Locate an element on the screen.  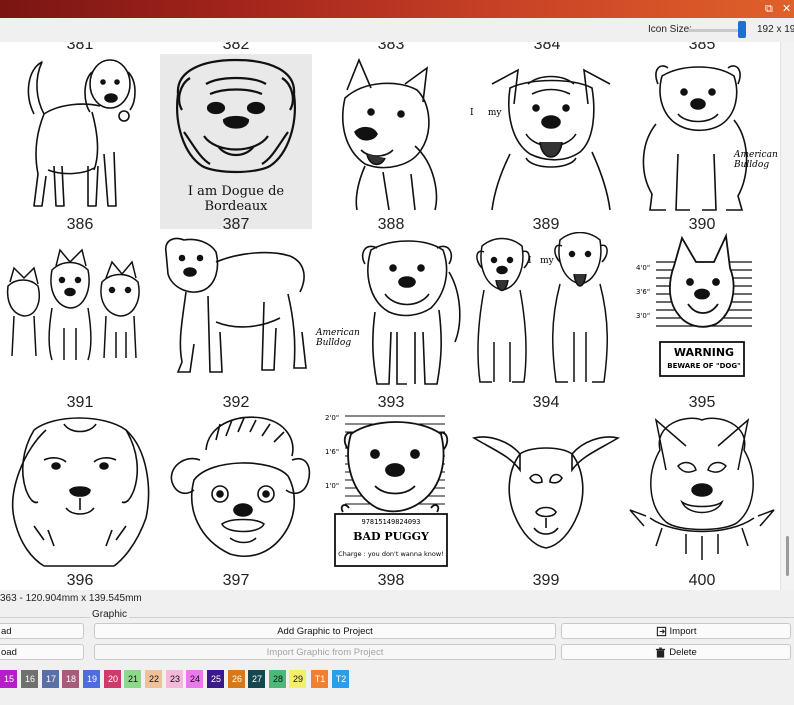
layer-color-swatch-18: 18 is located at coordinates (71, 679).